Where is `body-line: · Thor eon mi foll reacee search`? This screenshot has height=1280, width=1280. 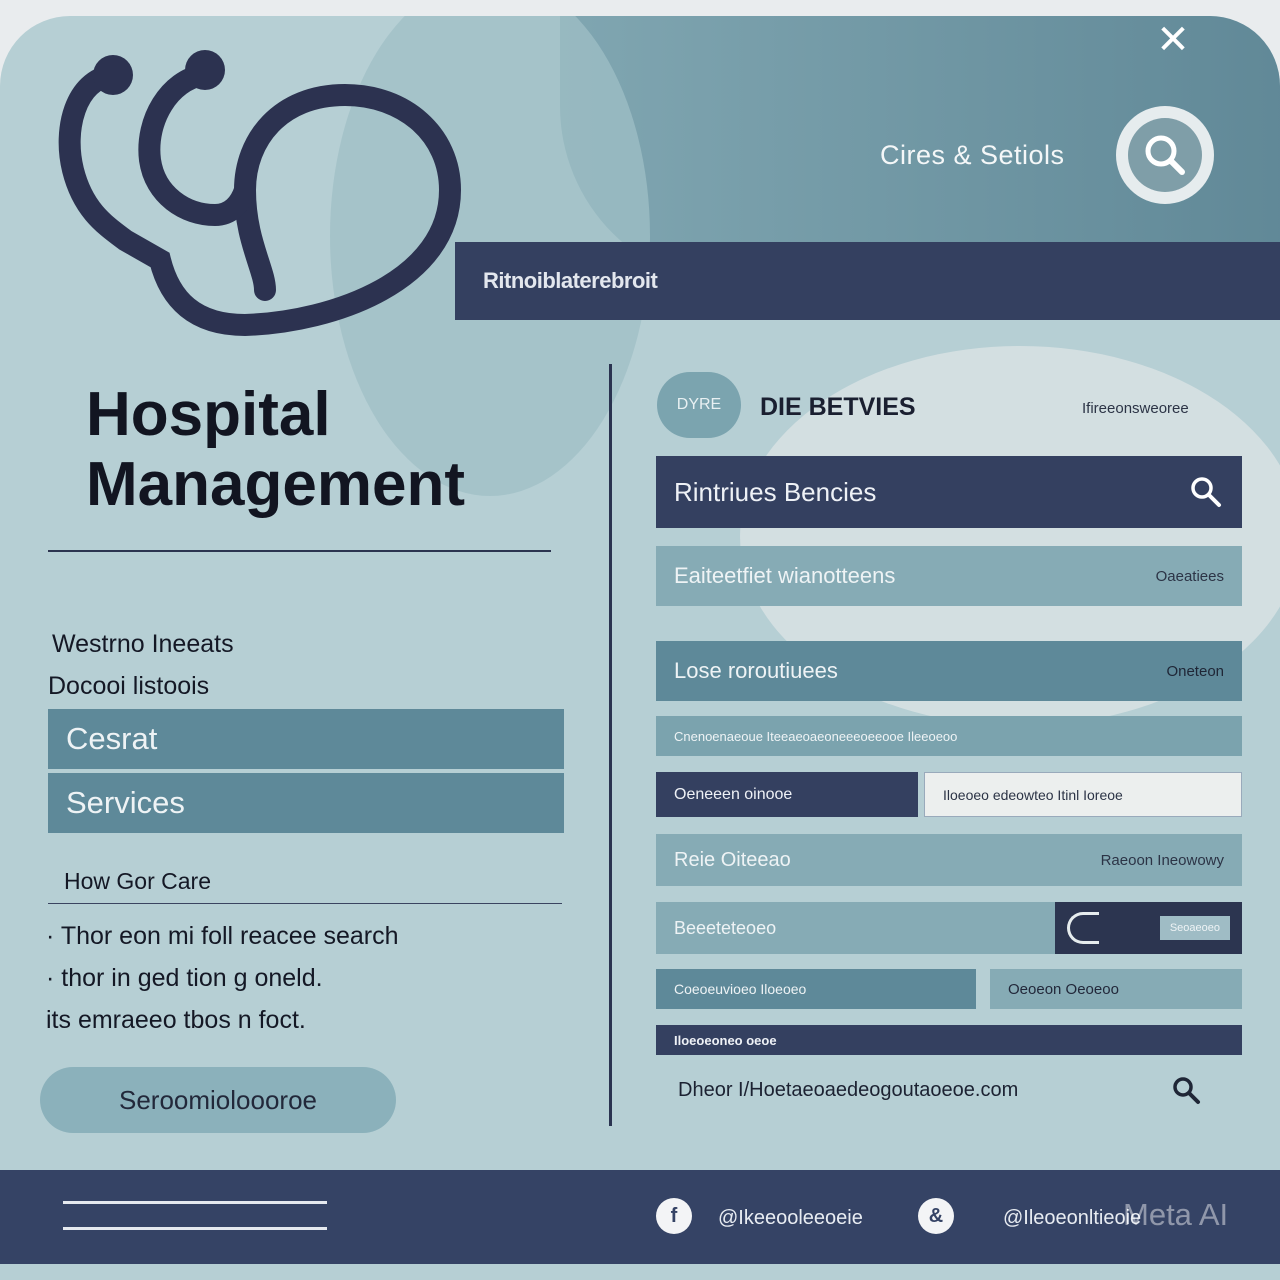 body-line: · Thor eon mi foll reacee search is located at coordinates (222, 936).